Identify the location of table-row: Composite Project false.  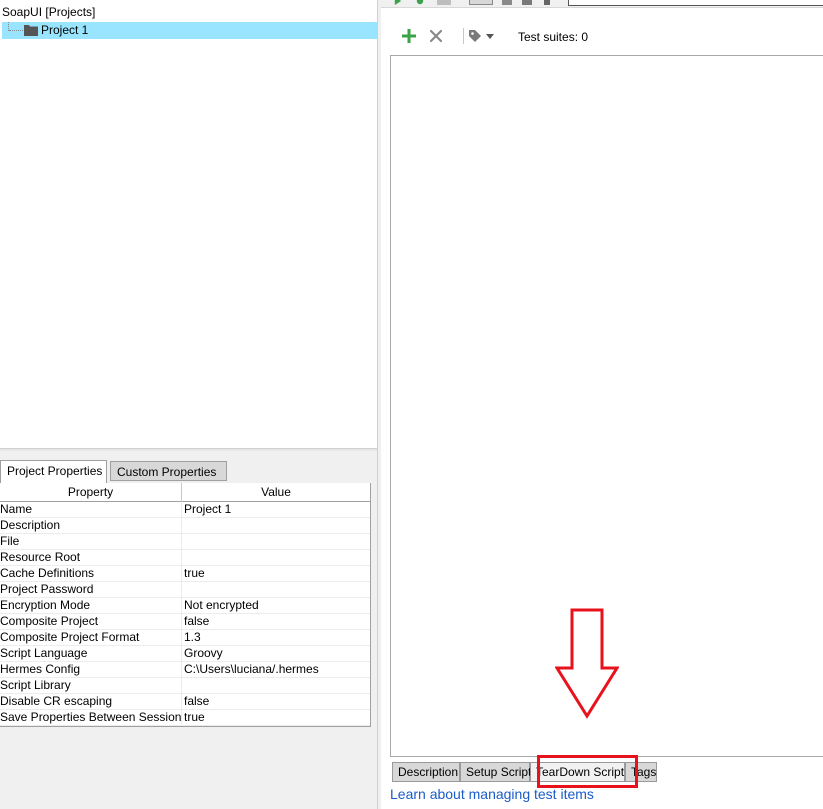
(185, 622).